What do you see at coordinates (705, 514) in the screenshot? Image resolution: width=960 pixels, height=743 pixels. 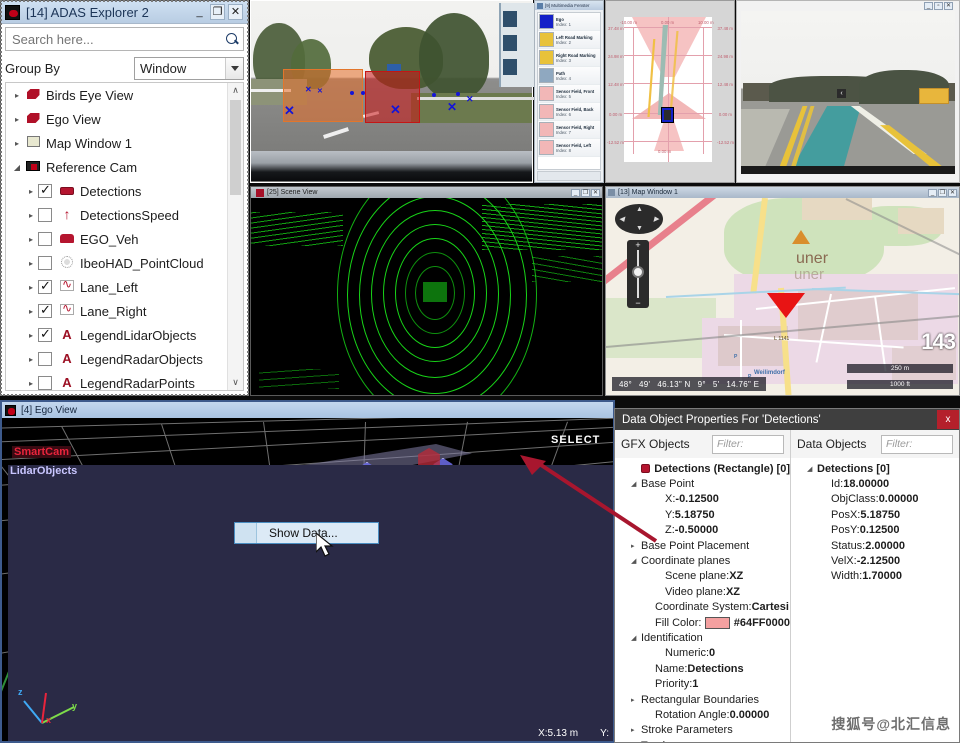 I see `property-row: Y: 5.18750` at bounding box center [705, 514].